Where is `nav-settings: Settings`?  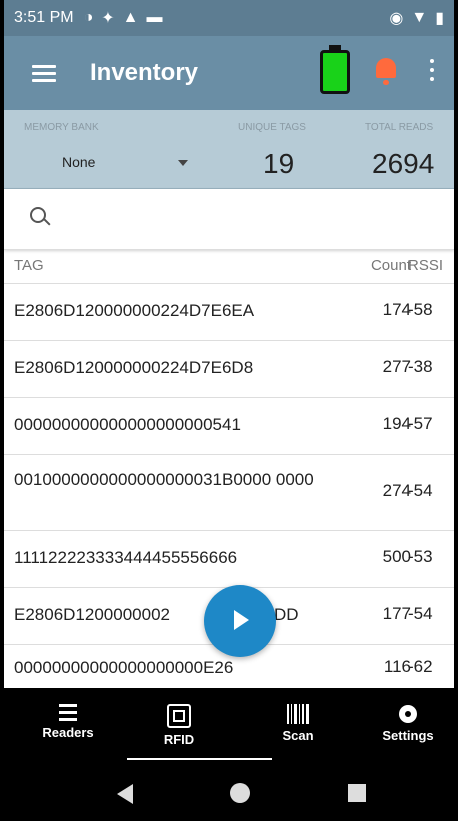 nav-settings: Settings is located at coordinates (408, 723).